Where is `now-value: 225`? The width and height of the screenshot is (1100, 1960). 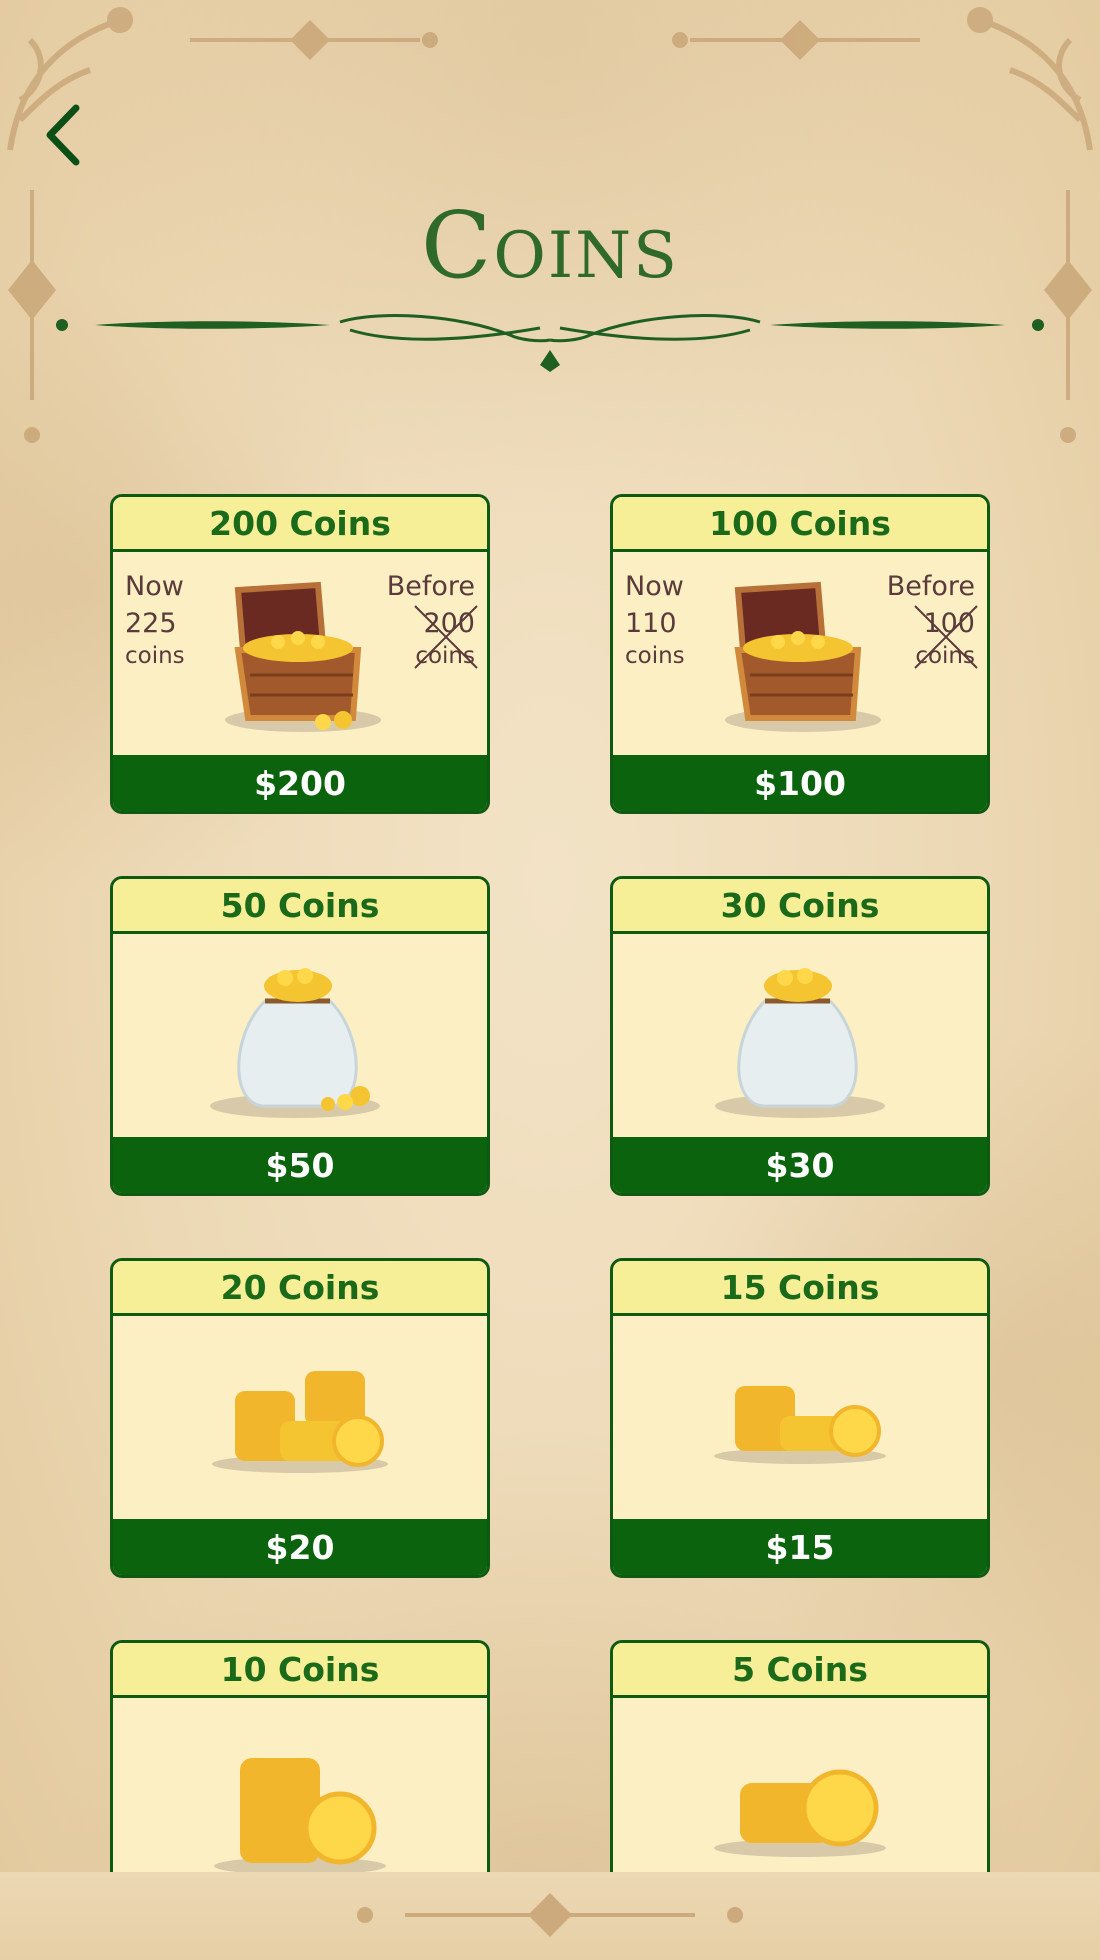
now-value: 225 is located at coordinates (151, 623).